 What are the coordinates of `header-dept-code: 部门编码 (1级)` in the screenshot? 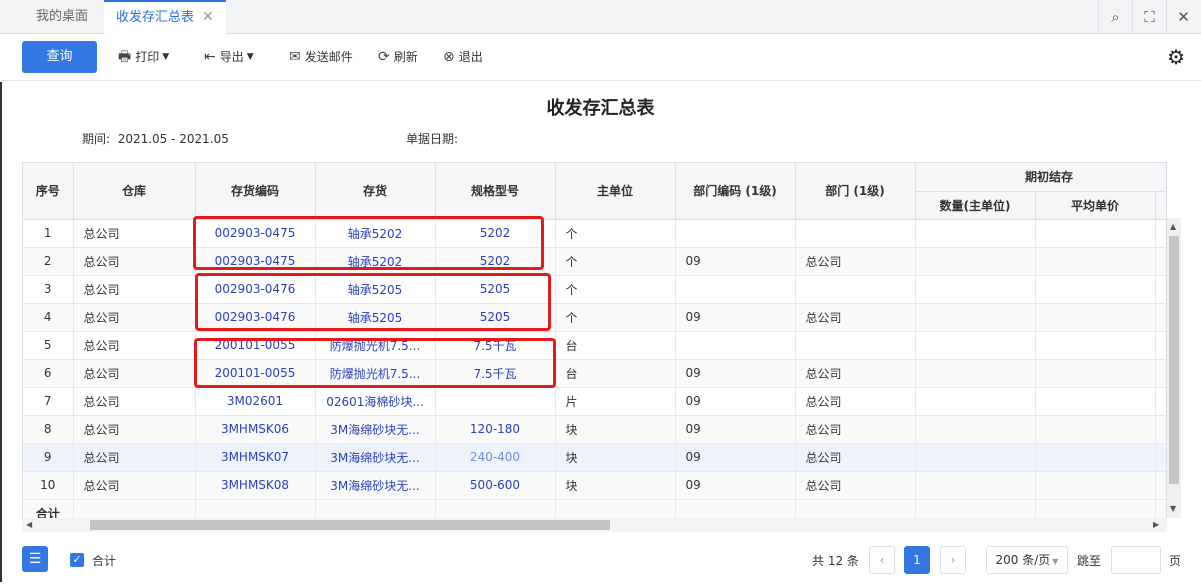 It's located at (735, 191).